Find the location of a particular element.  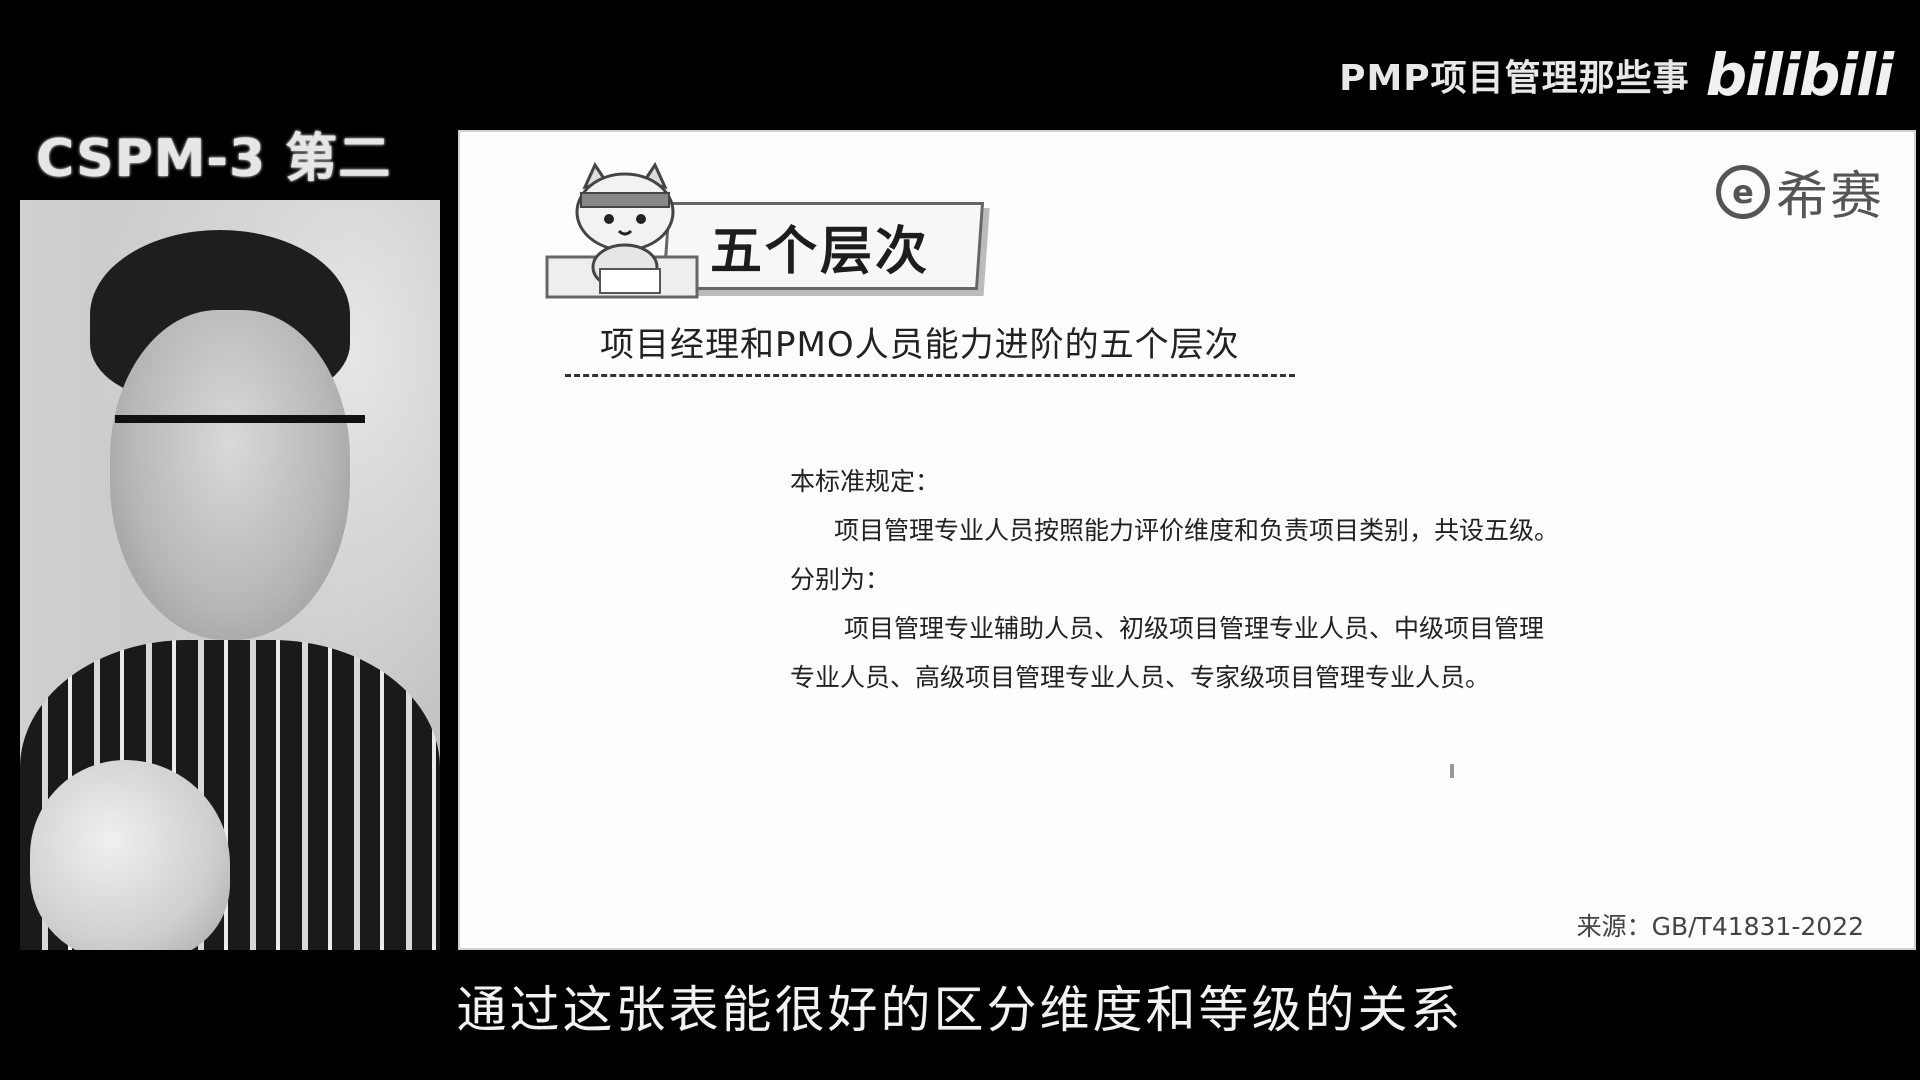

cat-mascot-icon is located at coordinates (622, 230).